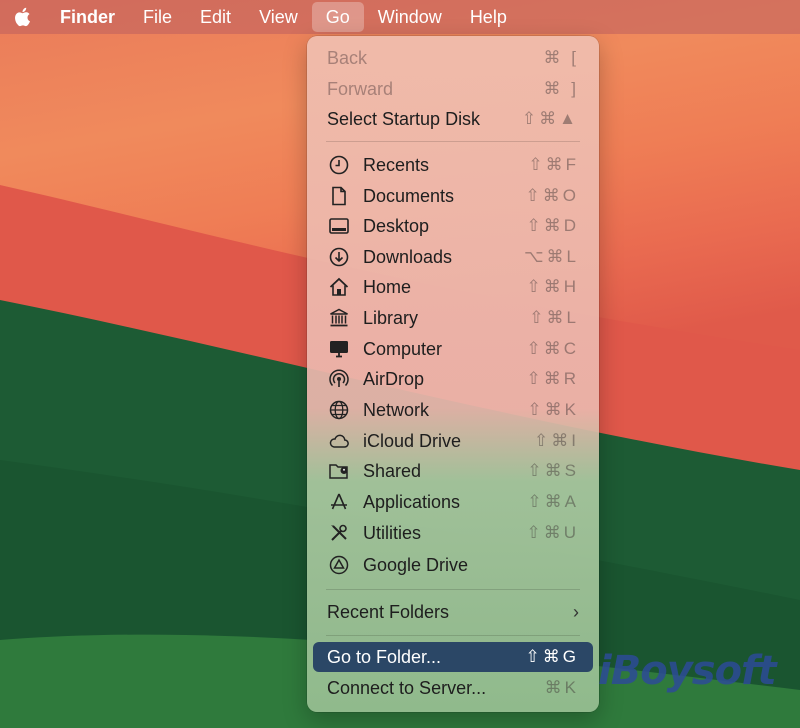 The image size is (800, 728). What do you see at coordinates (339, 287) in the screenshot?
I see `home-icon` at bounding box center [339, 287].